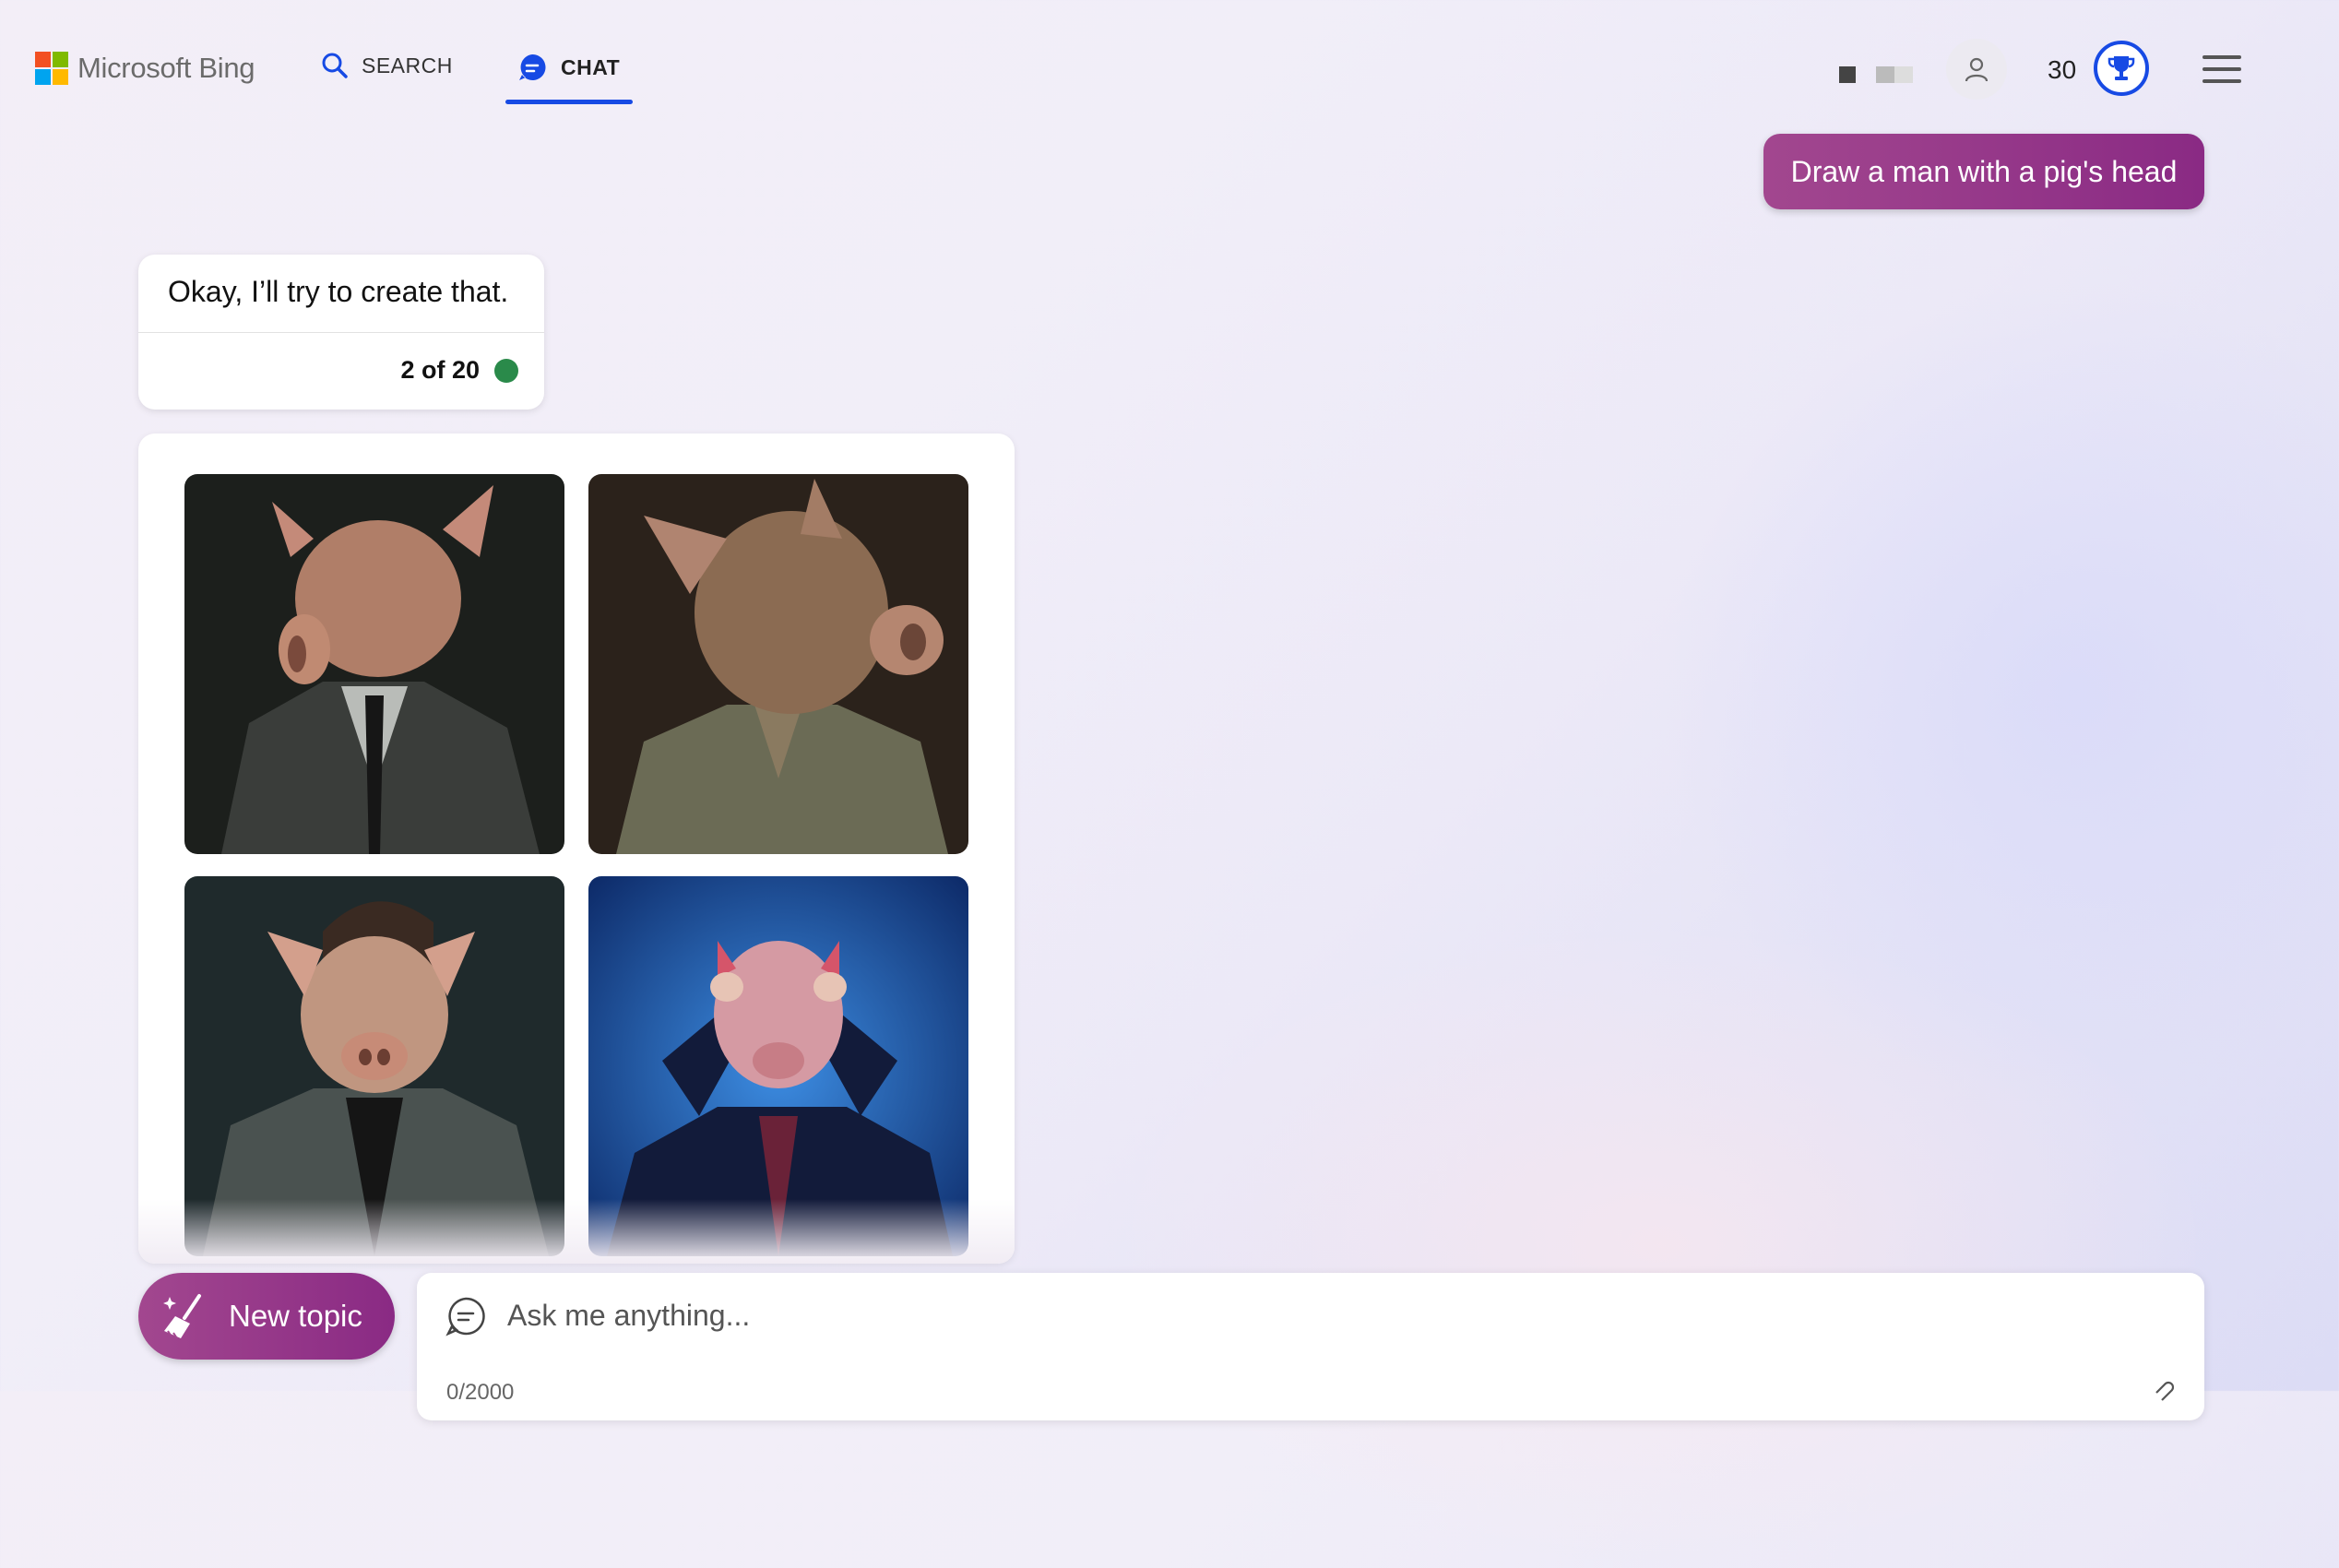 Image resolution: width=2339 pixels, height=1568 pixels. Describe the element at coordinates (591, 66) in the screenshot. I see `tab-chat-label: CHAT` at that location.